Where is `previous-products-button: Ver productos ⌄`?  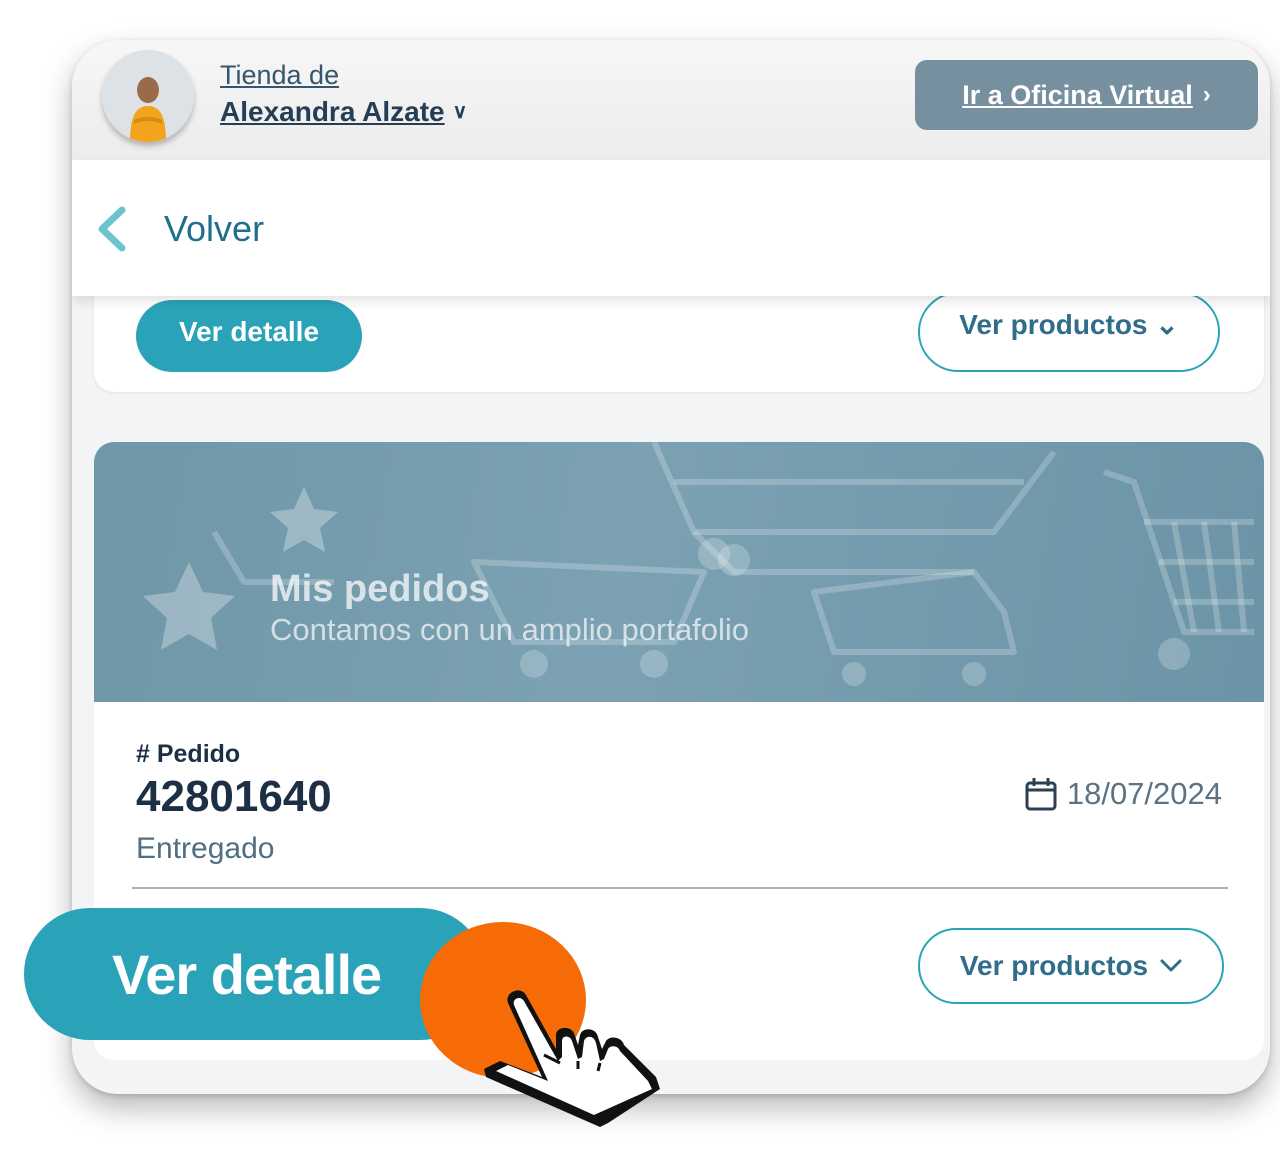 previous-products-button: Ver productos ⌄ is located at coordinates (1069, 332).